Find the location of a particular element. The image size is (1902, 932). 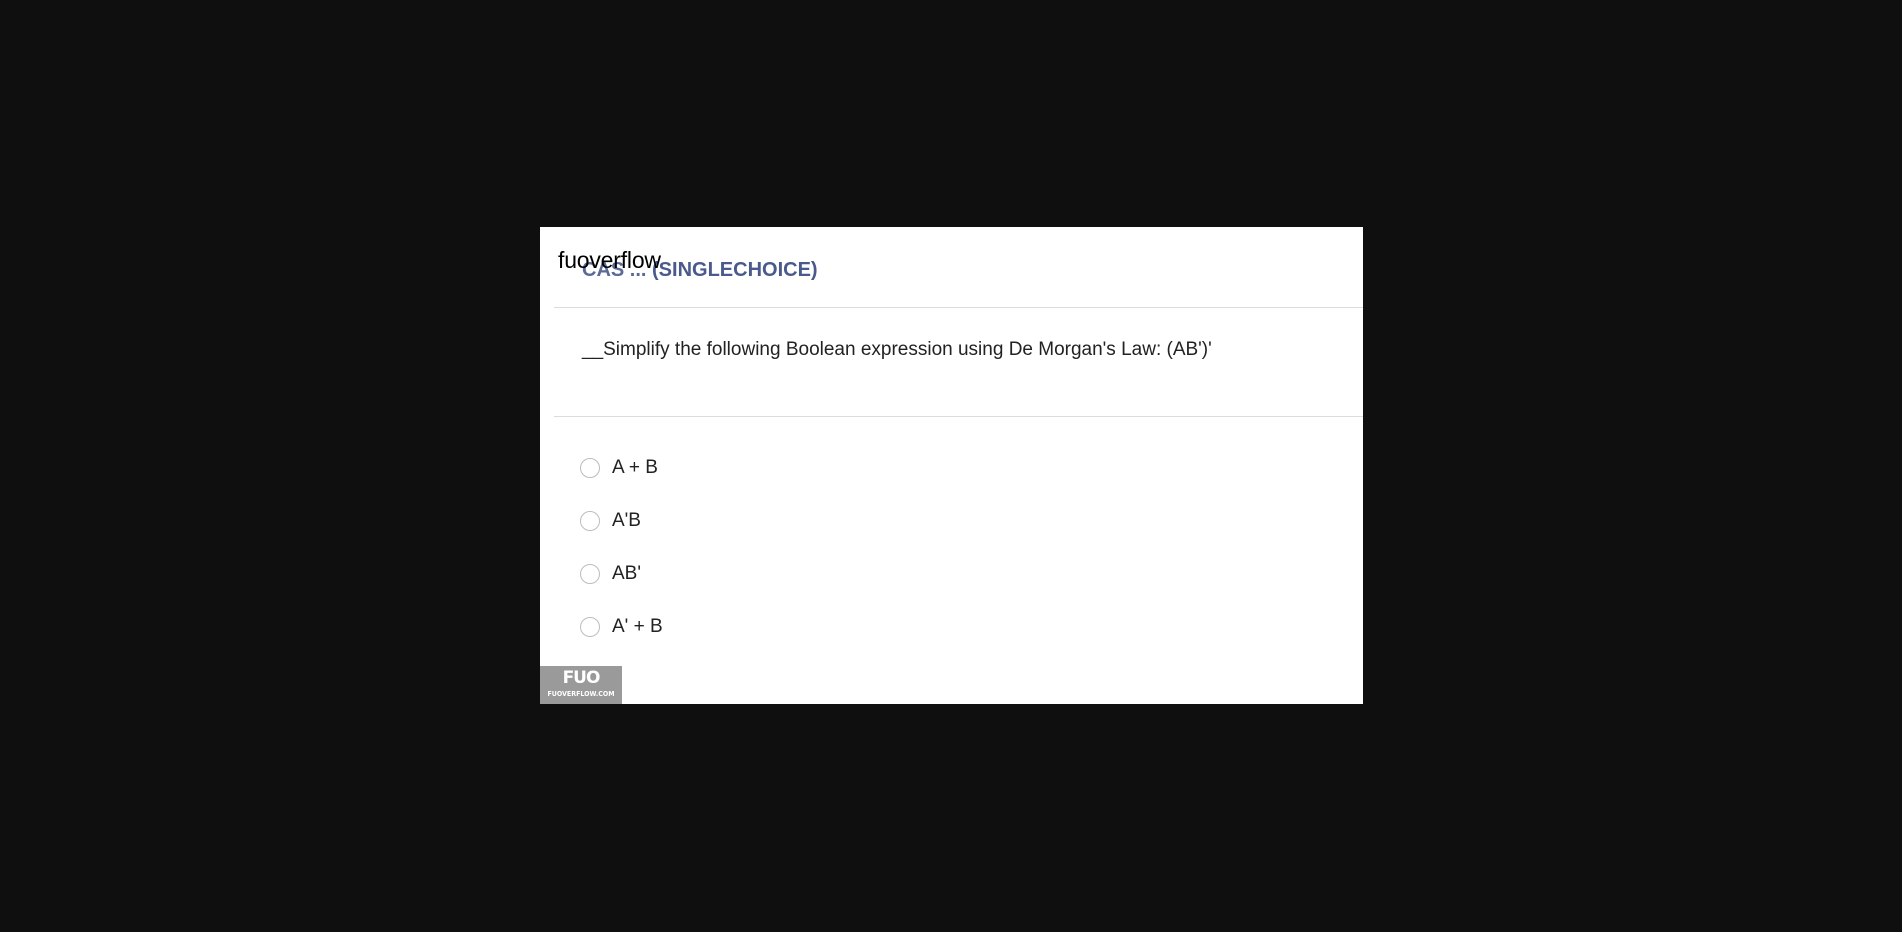

option-label: A'B is located at coordinates (626, 520).